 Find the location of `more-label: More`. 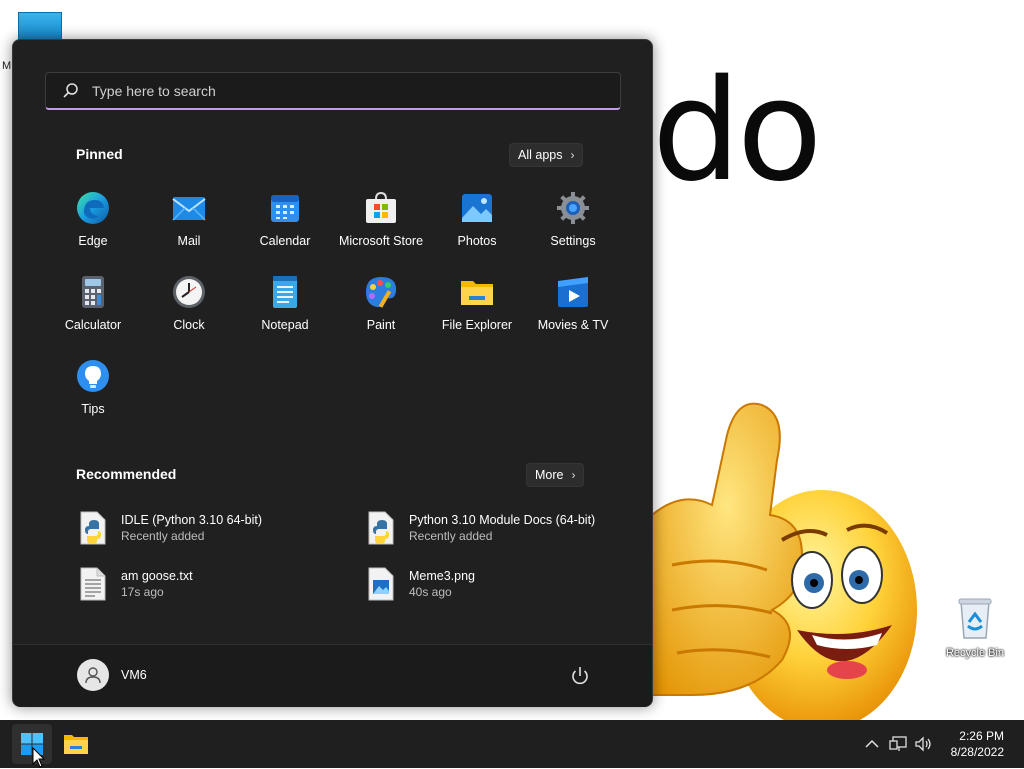

more-label: More is located at coordinates (549, 475).